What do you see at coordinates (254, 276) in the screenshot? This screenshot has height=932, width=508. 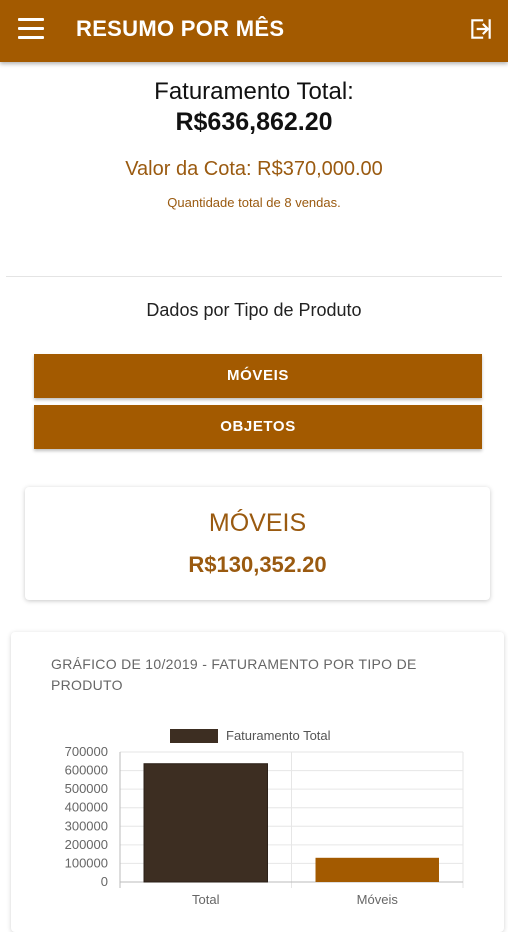 I see `divider` at bounding box center [254, 276].